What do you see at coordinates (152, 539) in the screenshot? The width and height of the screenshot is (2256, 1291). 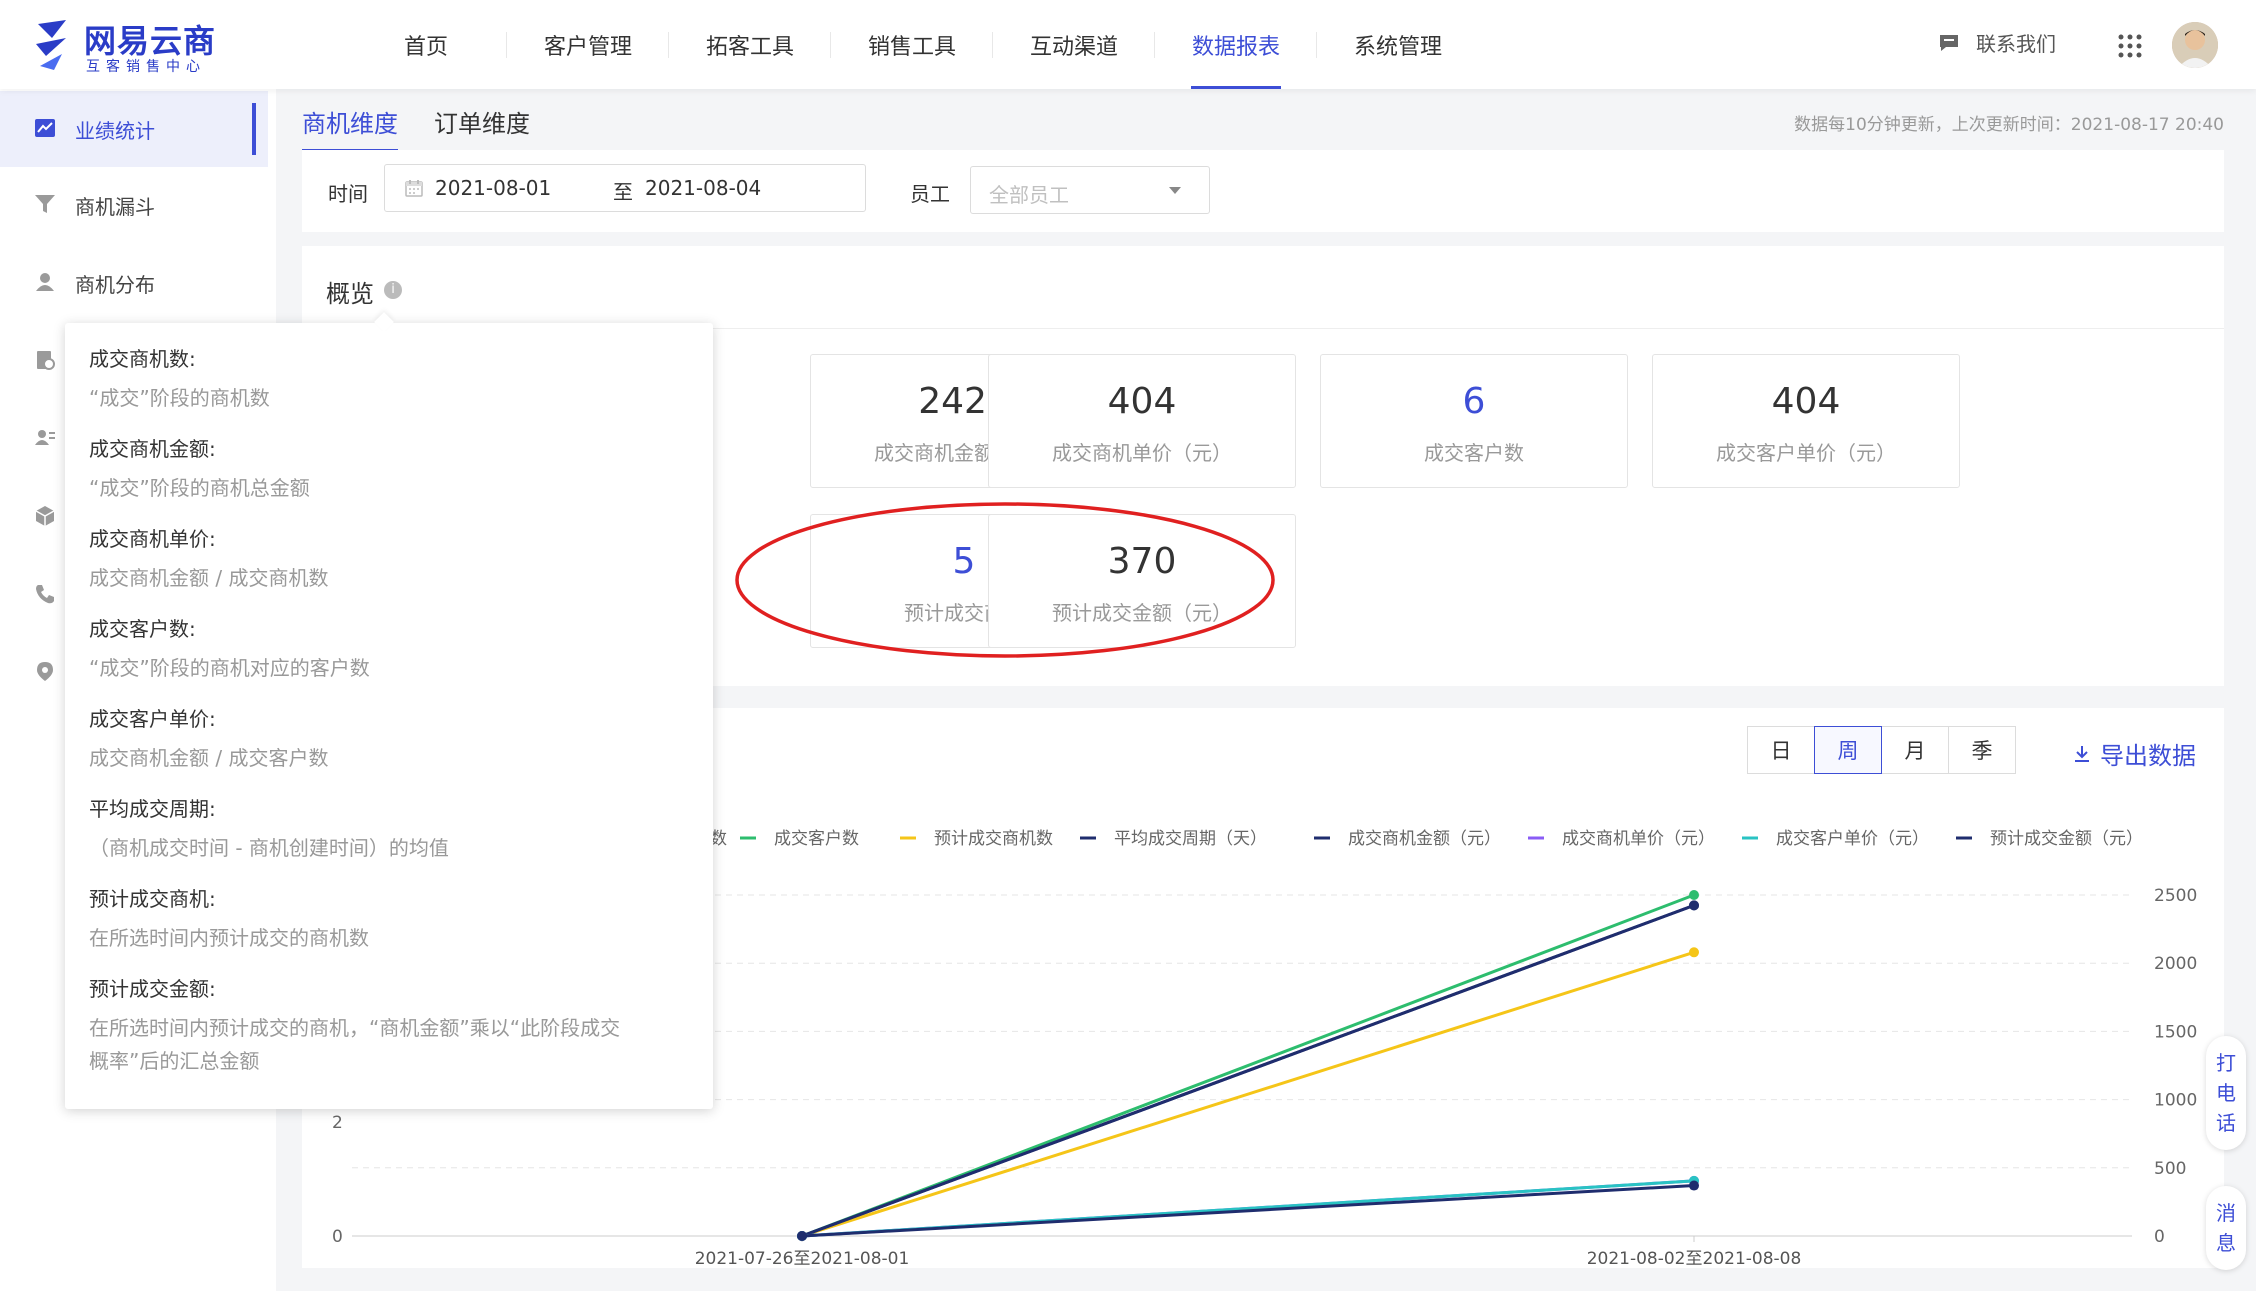 I see `definition-term: 成交商机单价:` at bounding box center [152, 539].